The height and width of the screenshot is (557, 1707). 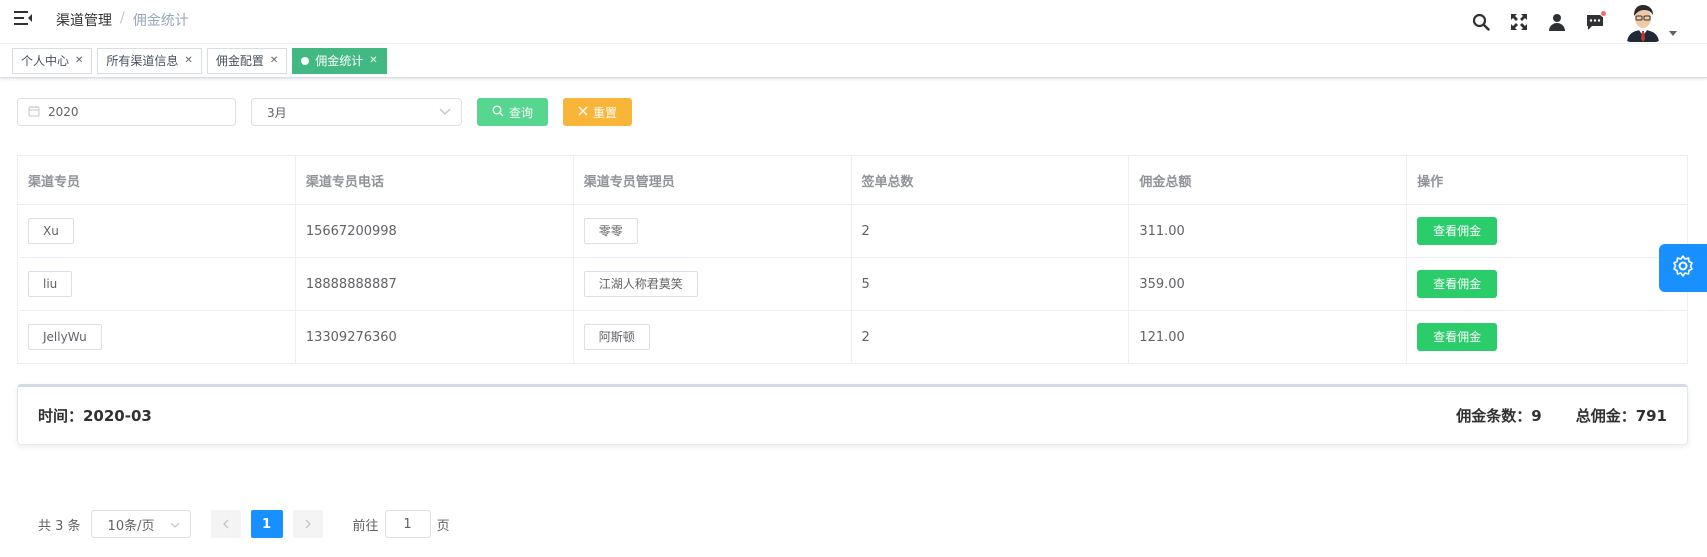 I want to click on prev-page-button, so click(x=225, y=524).